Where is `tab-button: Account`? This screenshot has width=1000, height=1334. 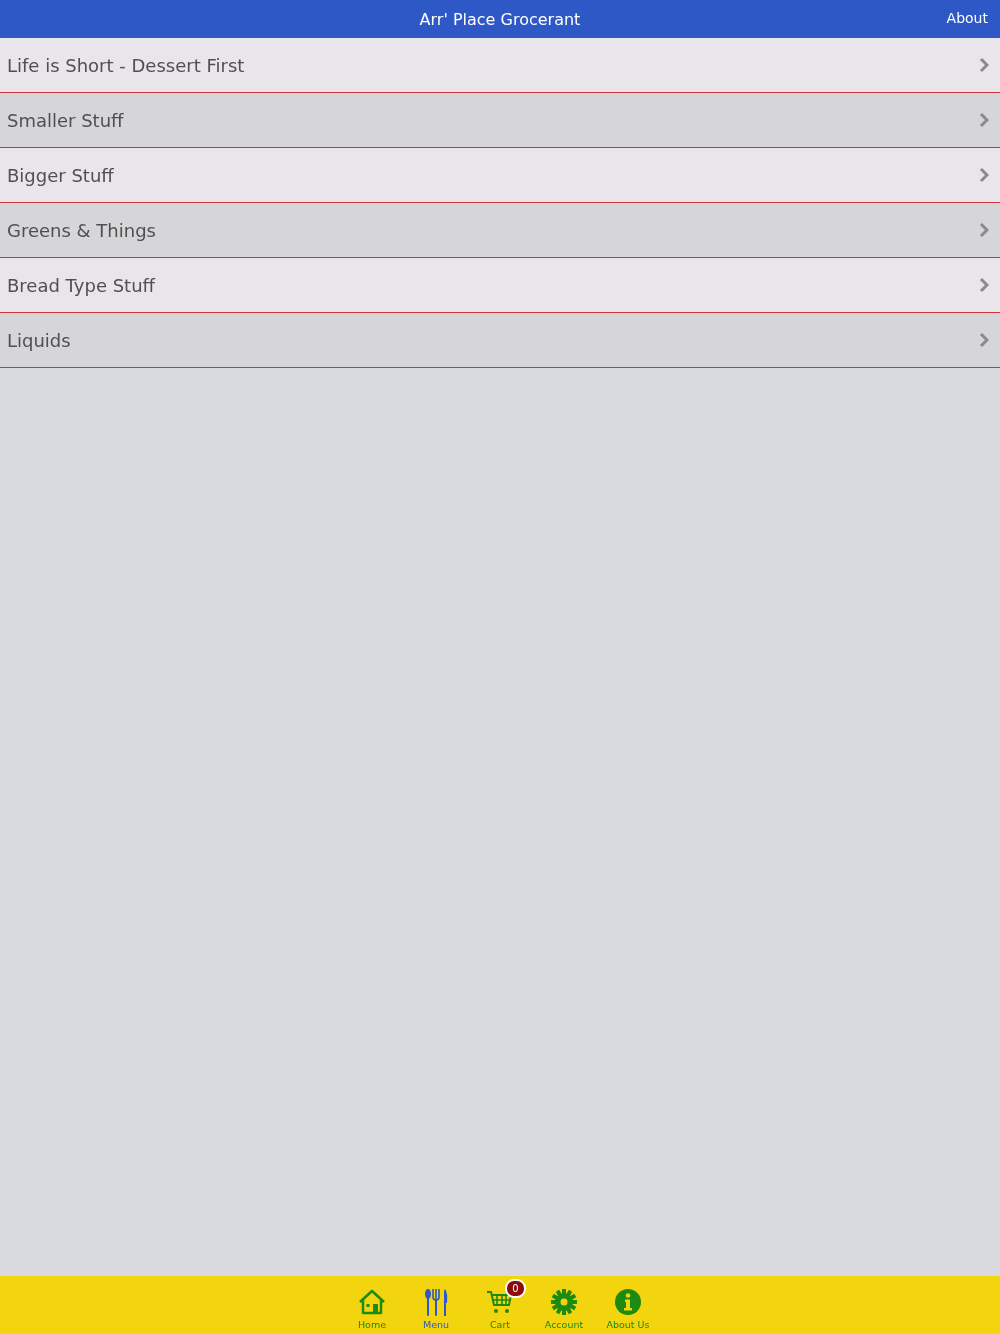
tab-button: Account is located at coordinates (564, 1305).